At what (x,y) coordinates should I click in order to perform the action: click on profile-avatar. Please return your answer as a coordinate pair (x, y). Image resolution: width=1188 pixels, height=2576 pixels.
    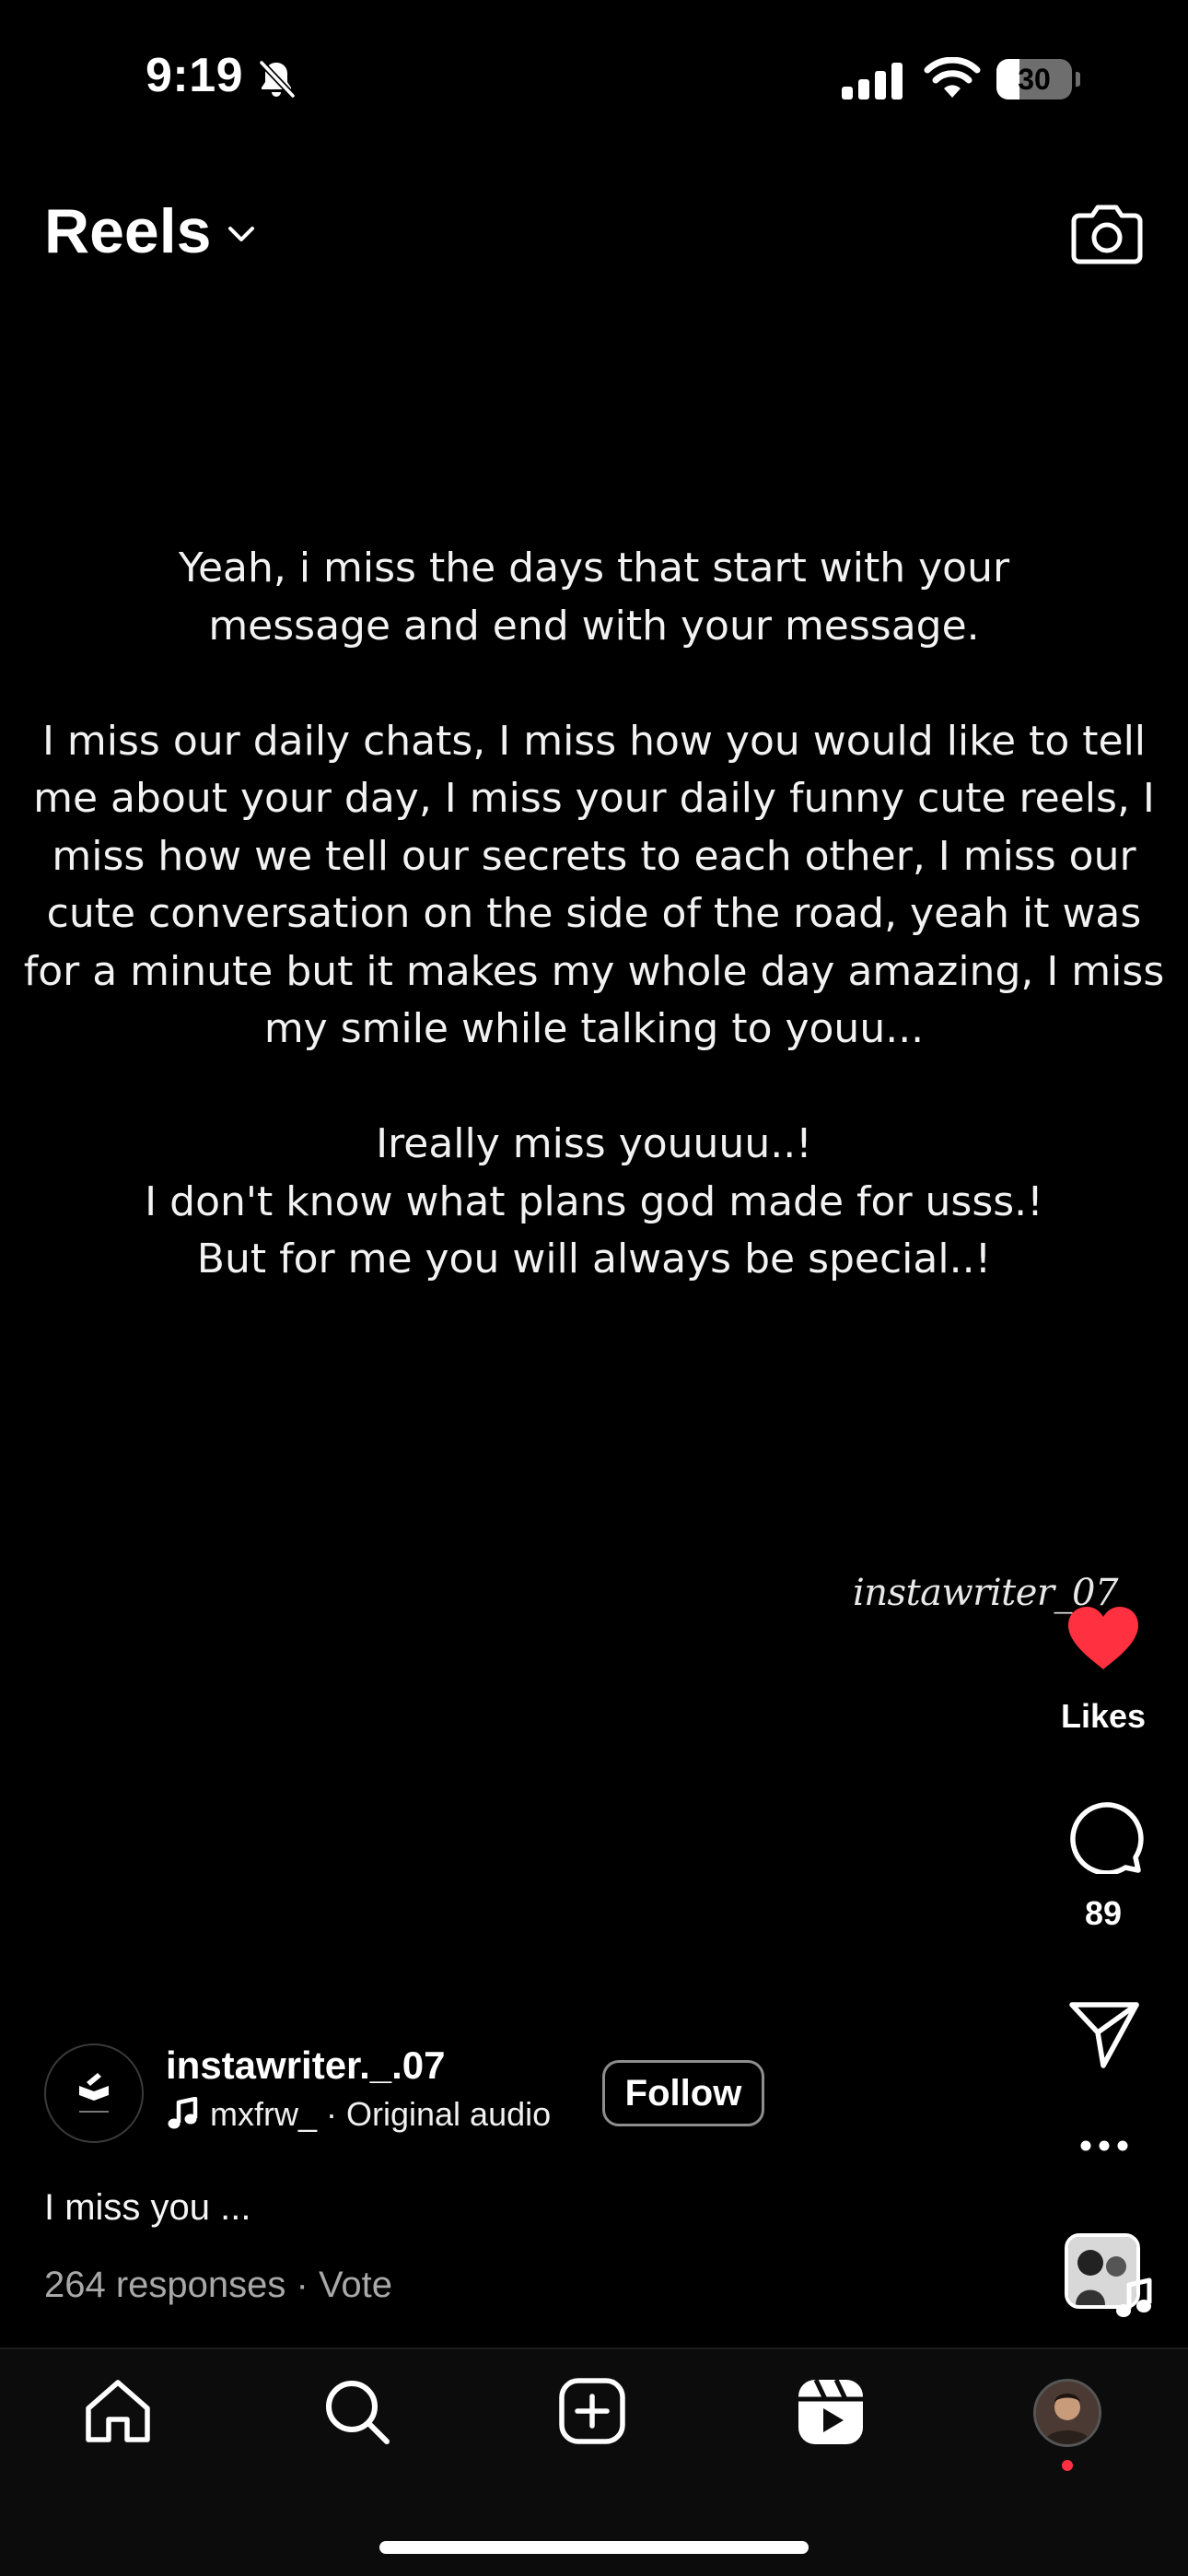
    Looking at the image, I should click on (1067, 2413).